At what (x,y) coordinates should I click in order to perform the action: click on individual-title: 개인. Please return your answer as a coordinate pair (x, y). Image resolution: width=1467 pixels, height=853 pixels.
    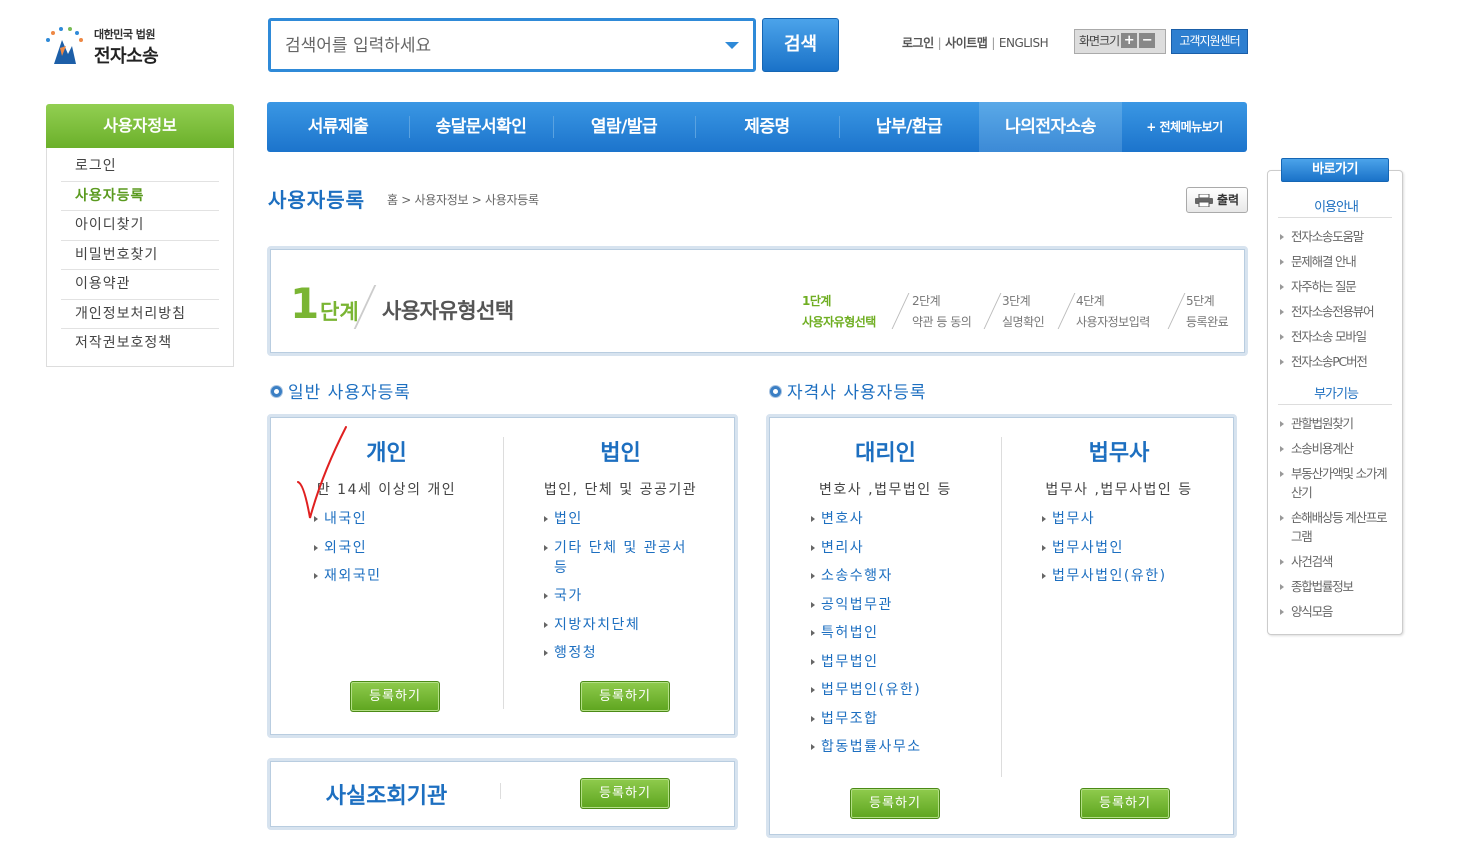
    Looking at the image, I should click on (386, 453).